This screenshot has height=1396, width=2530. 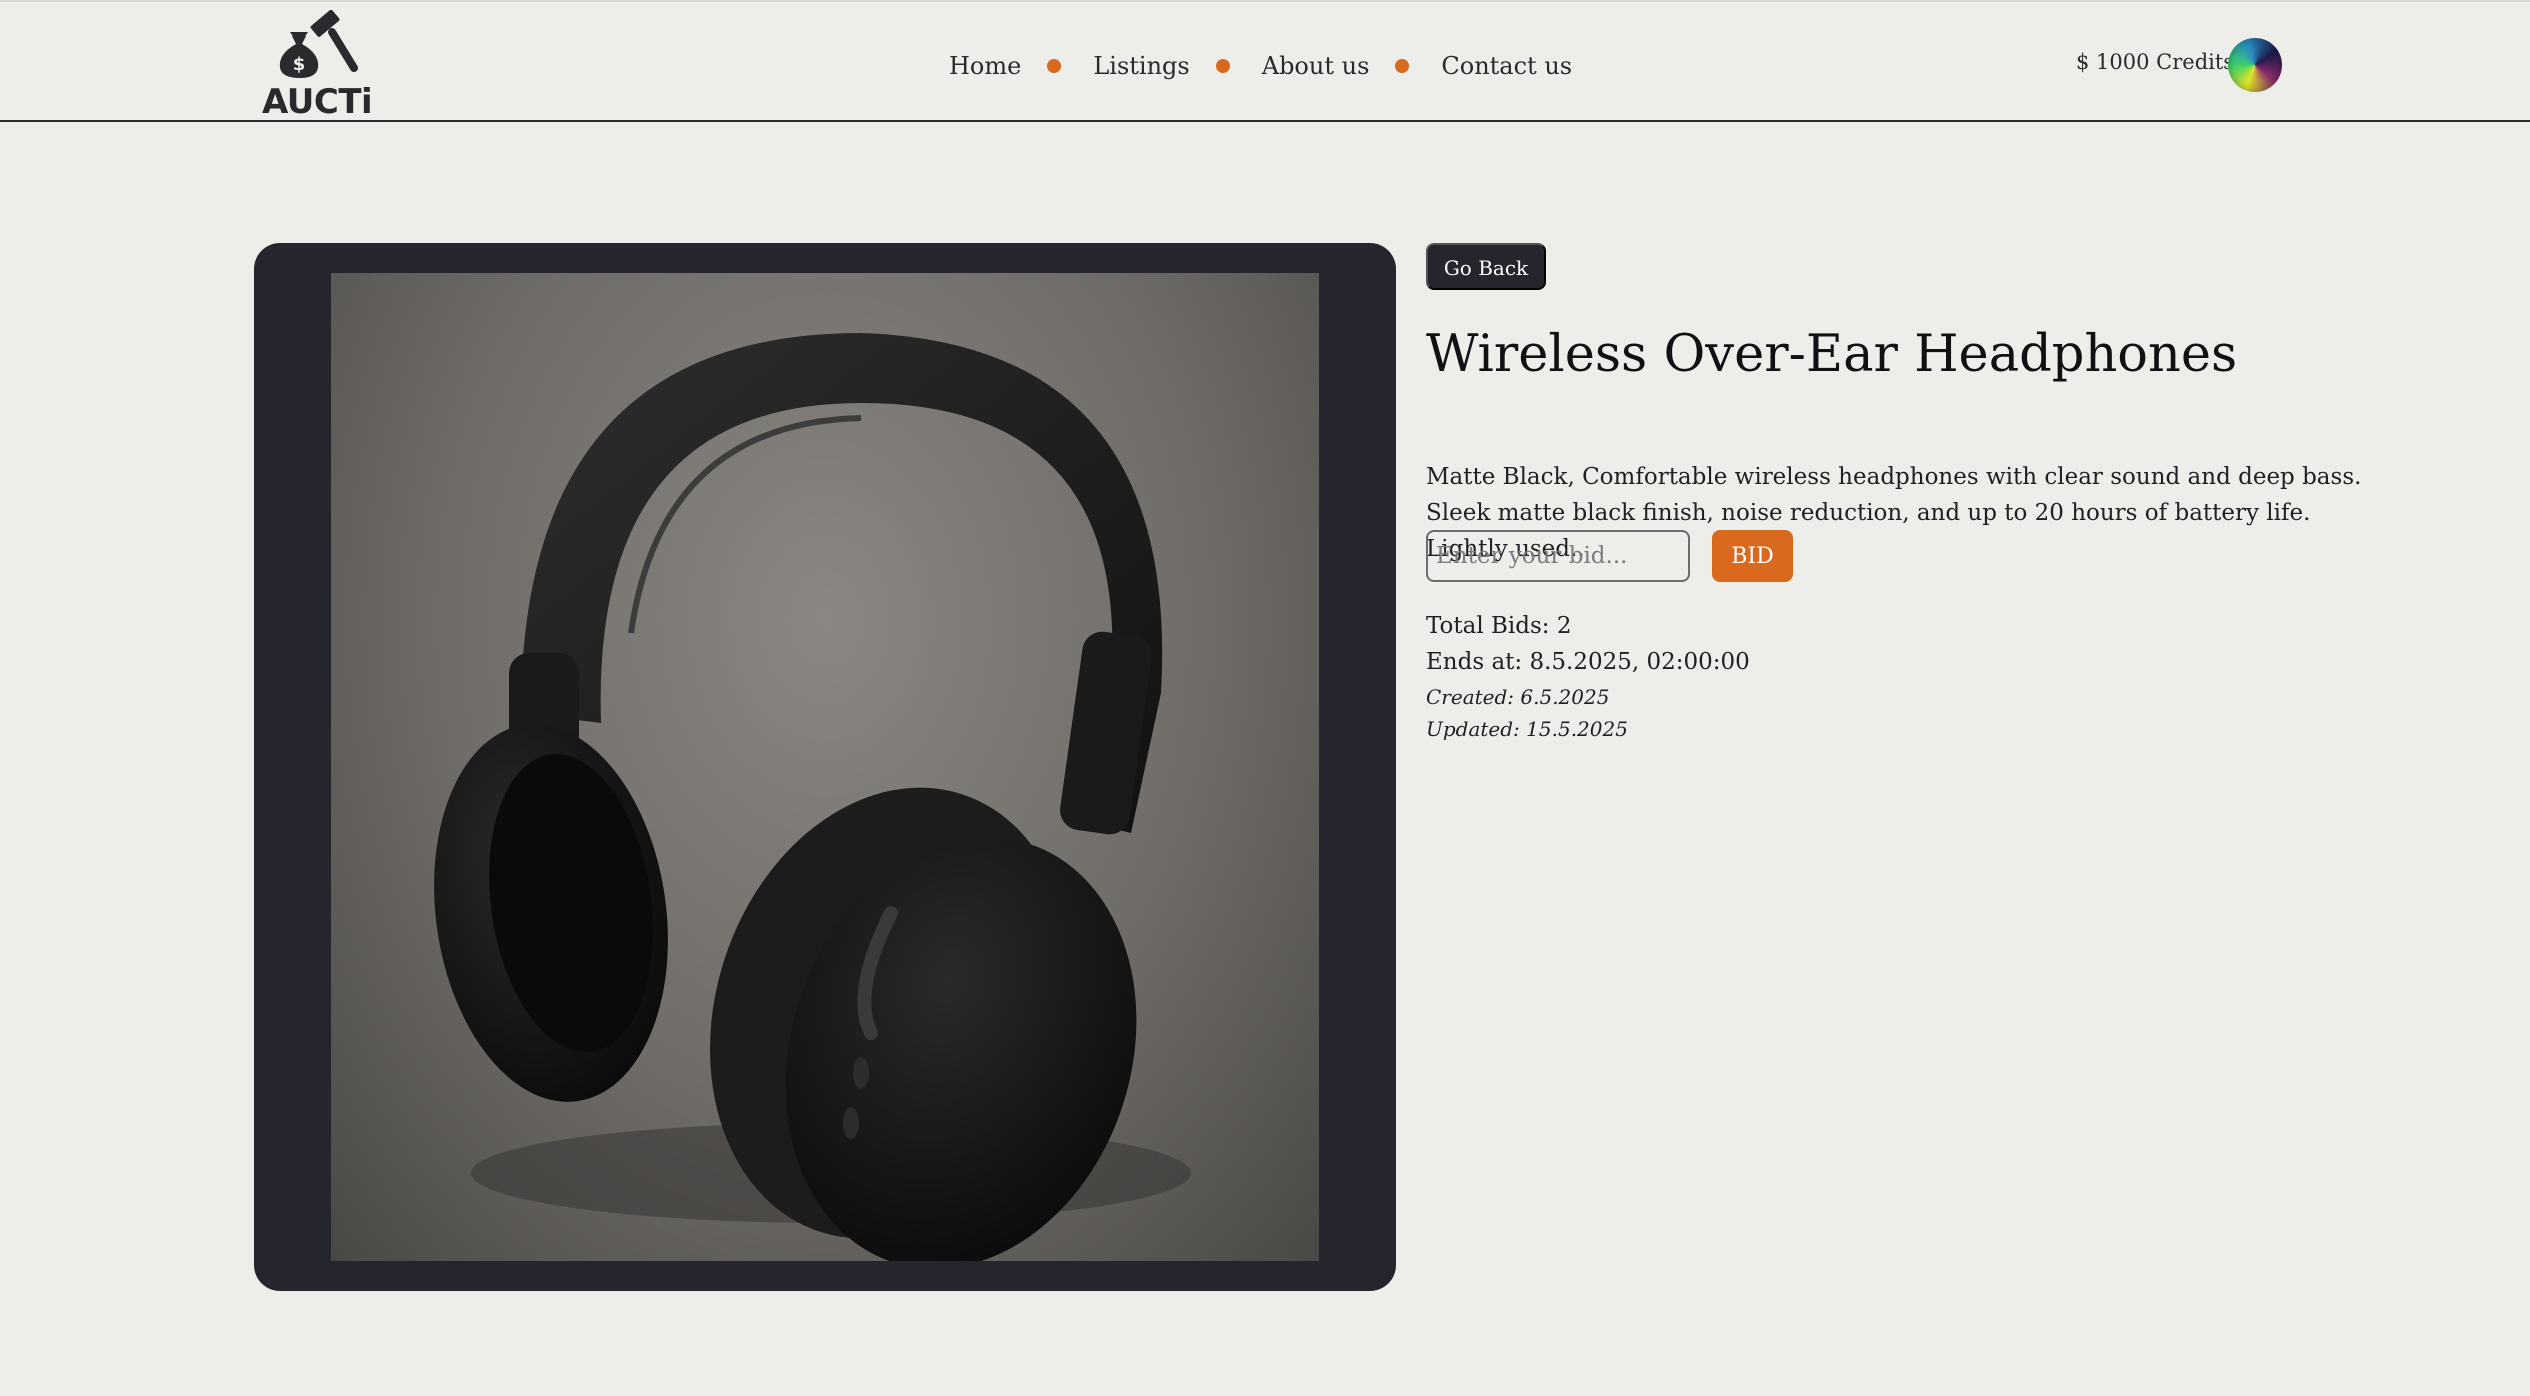 I want to click on ends-at: Ends at: 8.5.2025, 02:00:00, so click(x=1588, y=662).